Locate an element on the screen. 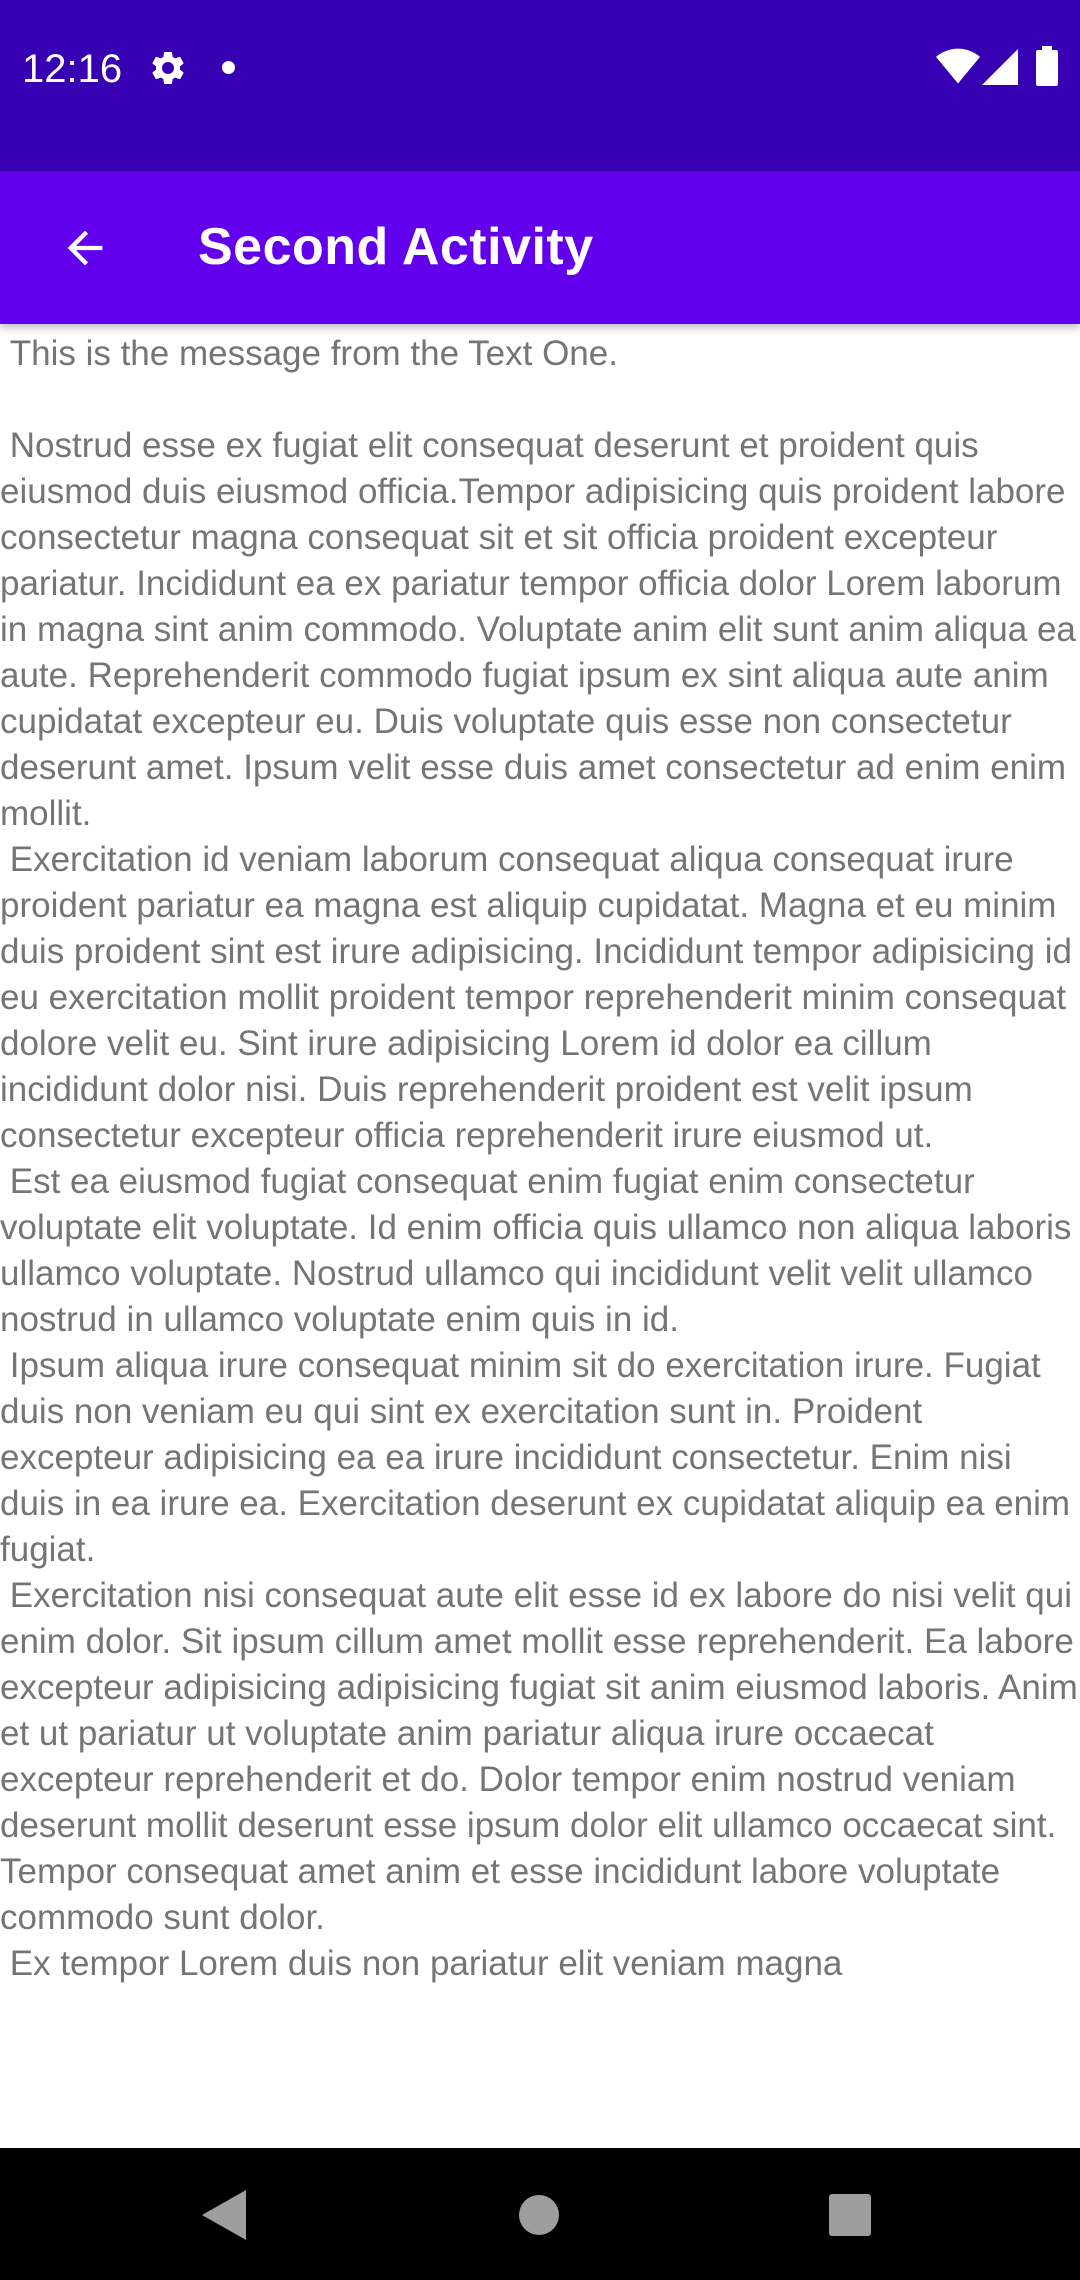 This screenshot has width=1080, height=2280. arrow-left-icon is located at coordinates (85, 248).